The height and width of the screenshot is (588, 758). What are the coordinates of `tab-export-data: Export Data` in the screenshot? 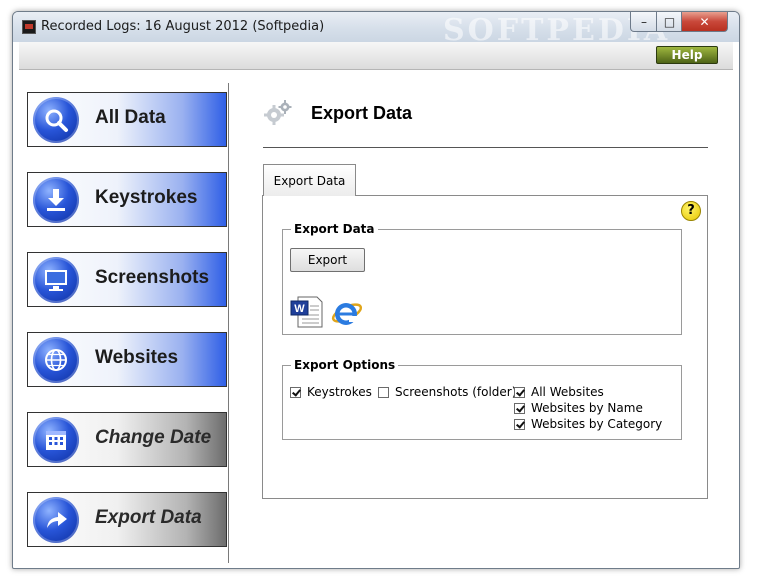 It's located at (309, 180).